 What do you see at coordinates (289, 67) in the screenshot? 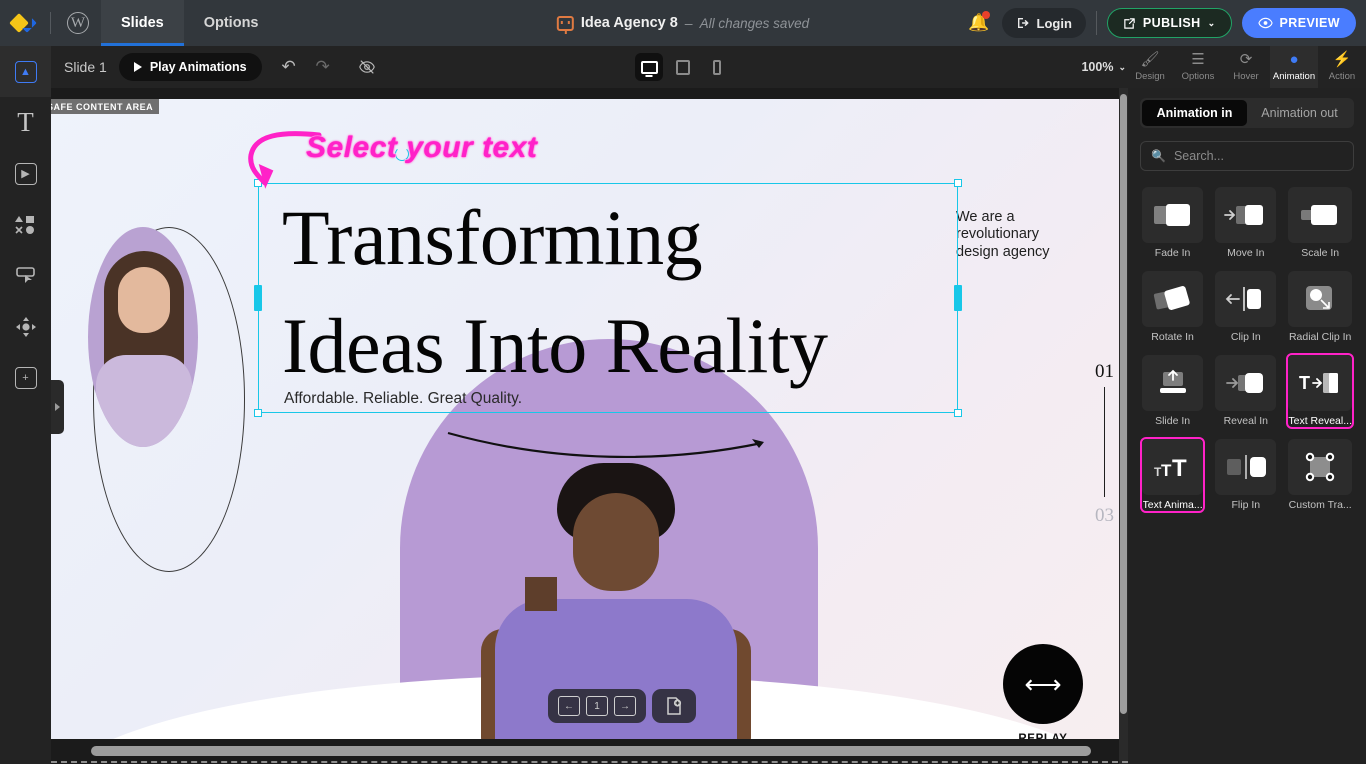
I see `undo-icon: ↶` at bounding box center [289, 67].